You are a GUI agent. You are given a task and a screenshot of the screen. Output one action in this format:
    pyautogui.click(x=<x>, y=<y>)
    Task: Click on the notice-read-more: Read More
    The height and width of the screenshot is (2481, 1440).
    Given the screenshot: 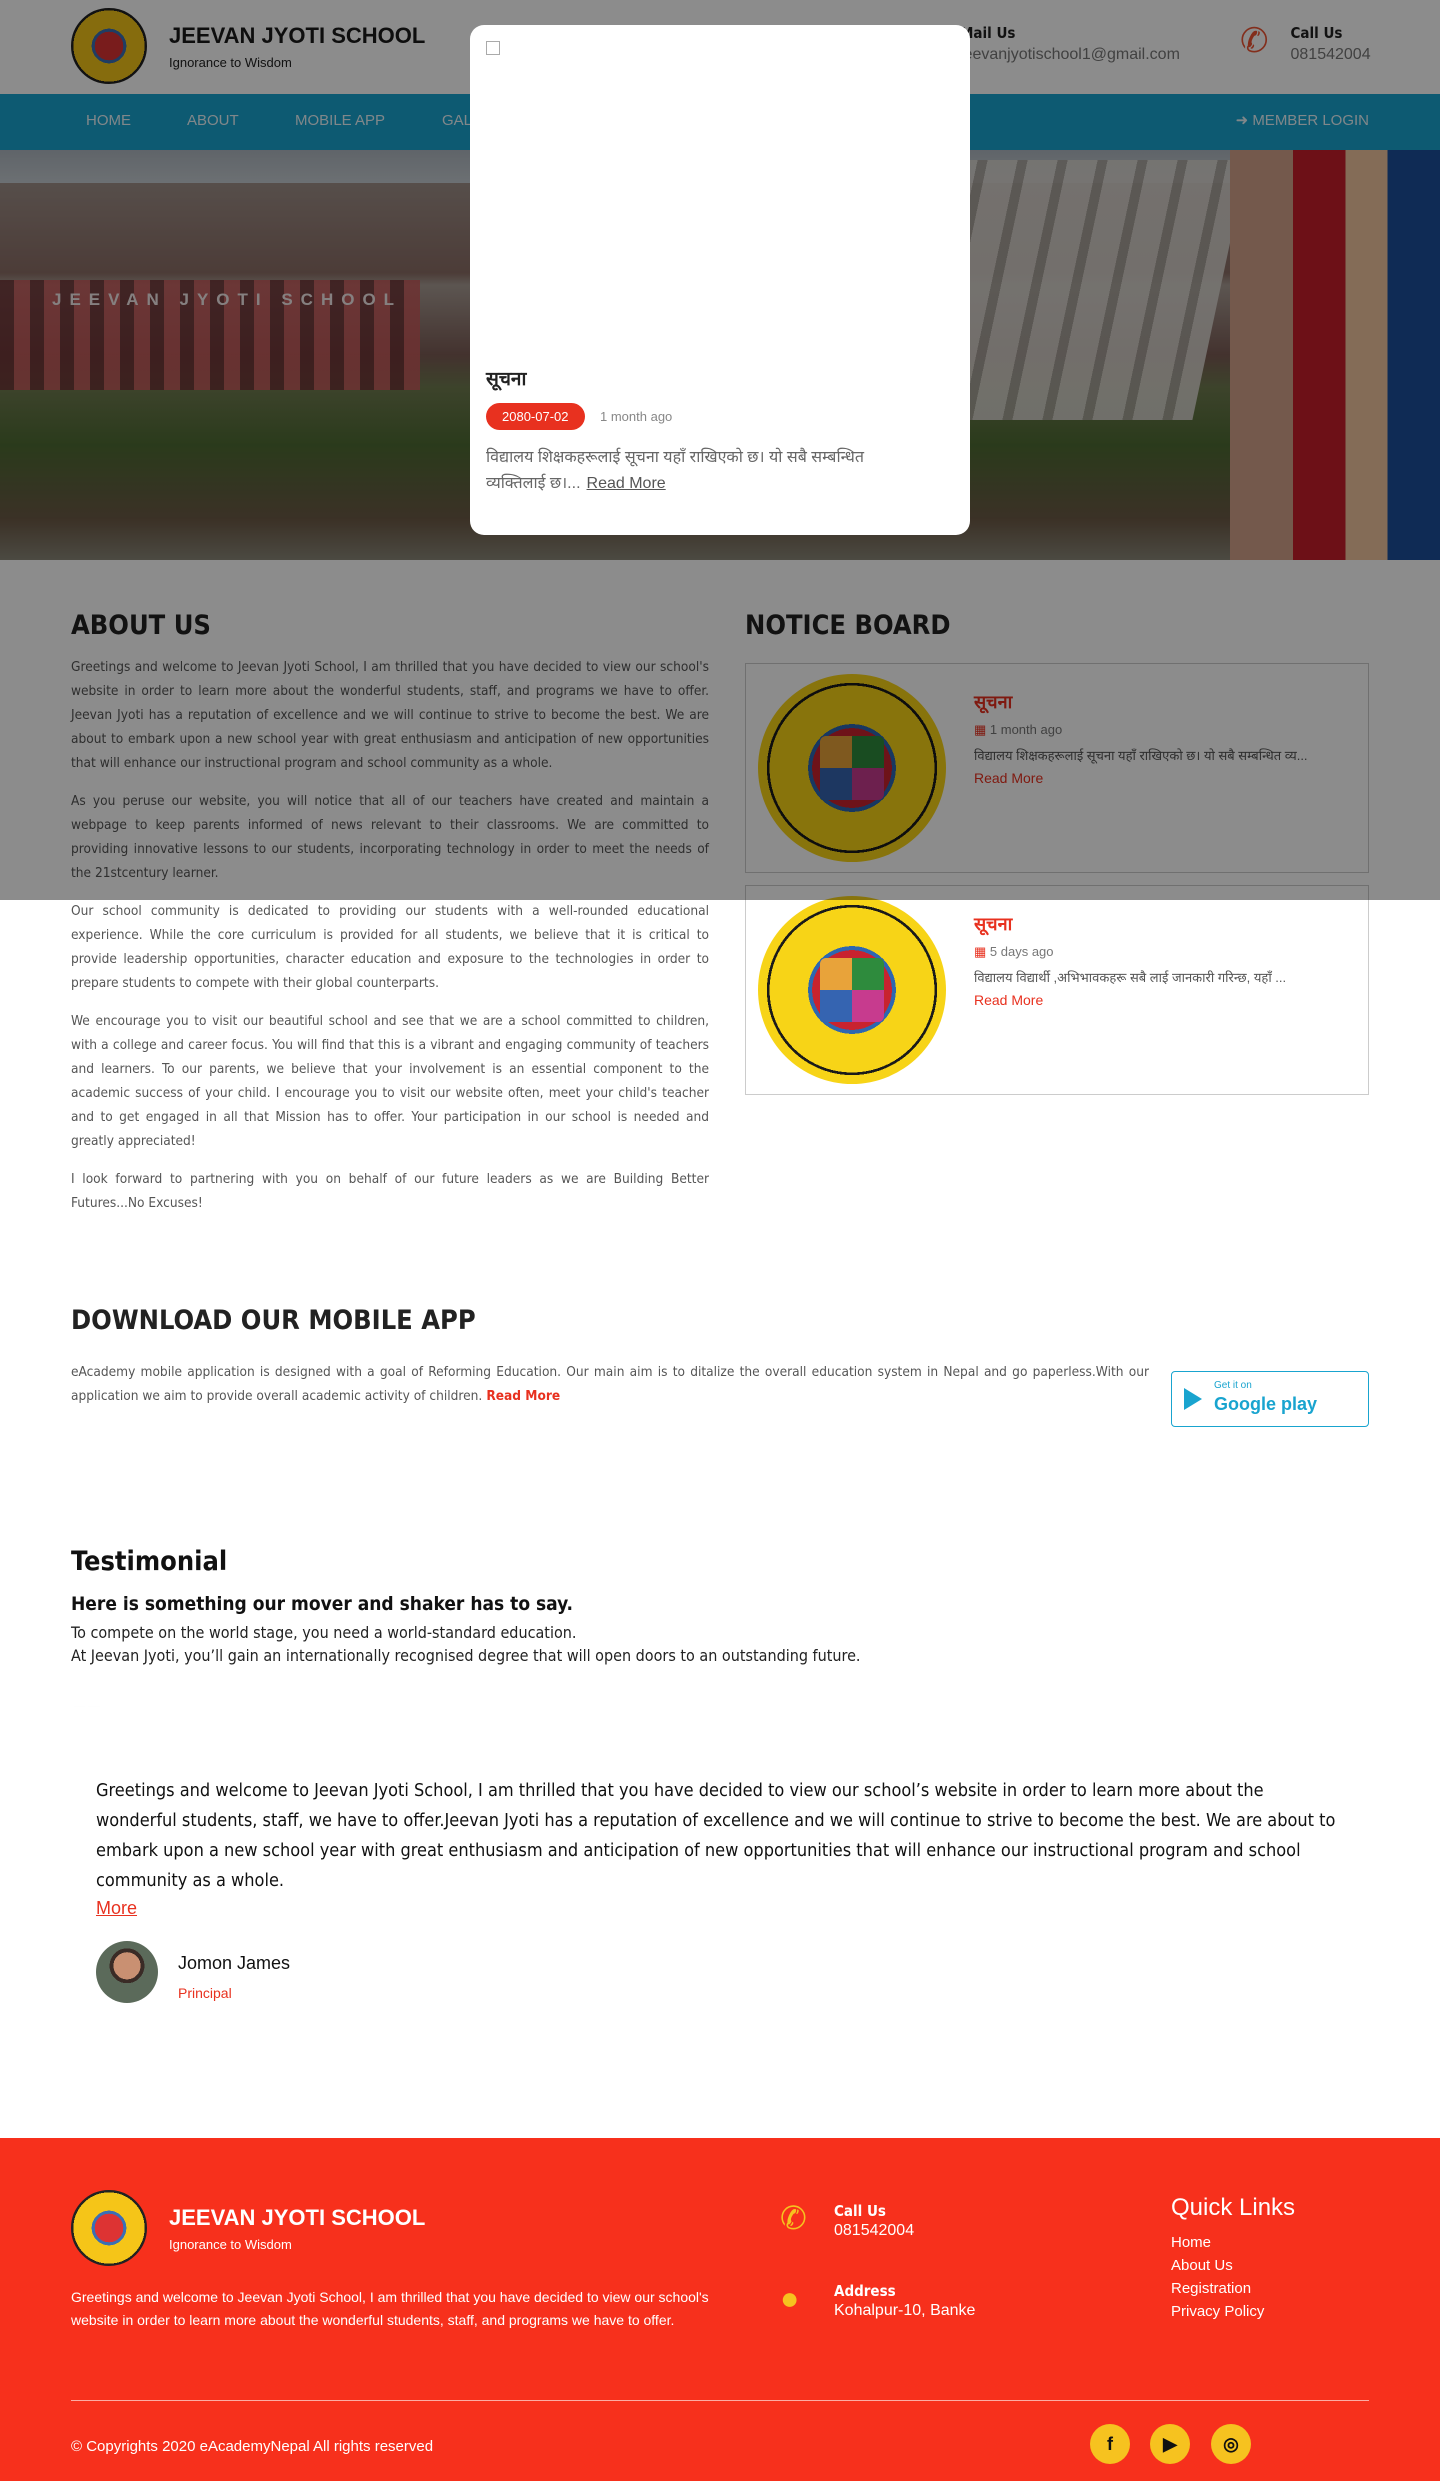 What is the action you would take?
    pyautogui.click(x=1008, y=1000)
    